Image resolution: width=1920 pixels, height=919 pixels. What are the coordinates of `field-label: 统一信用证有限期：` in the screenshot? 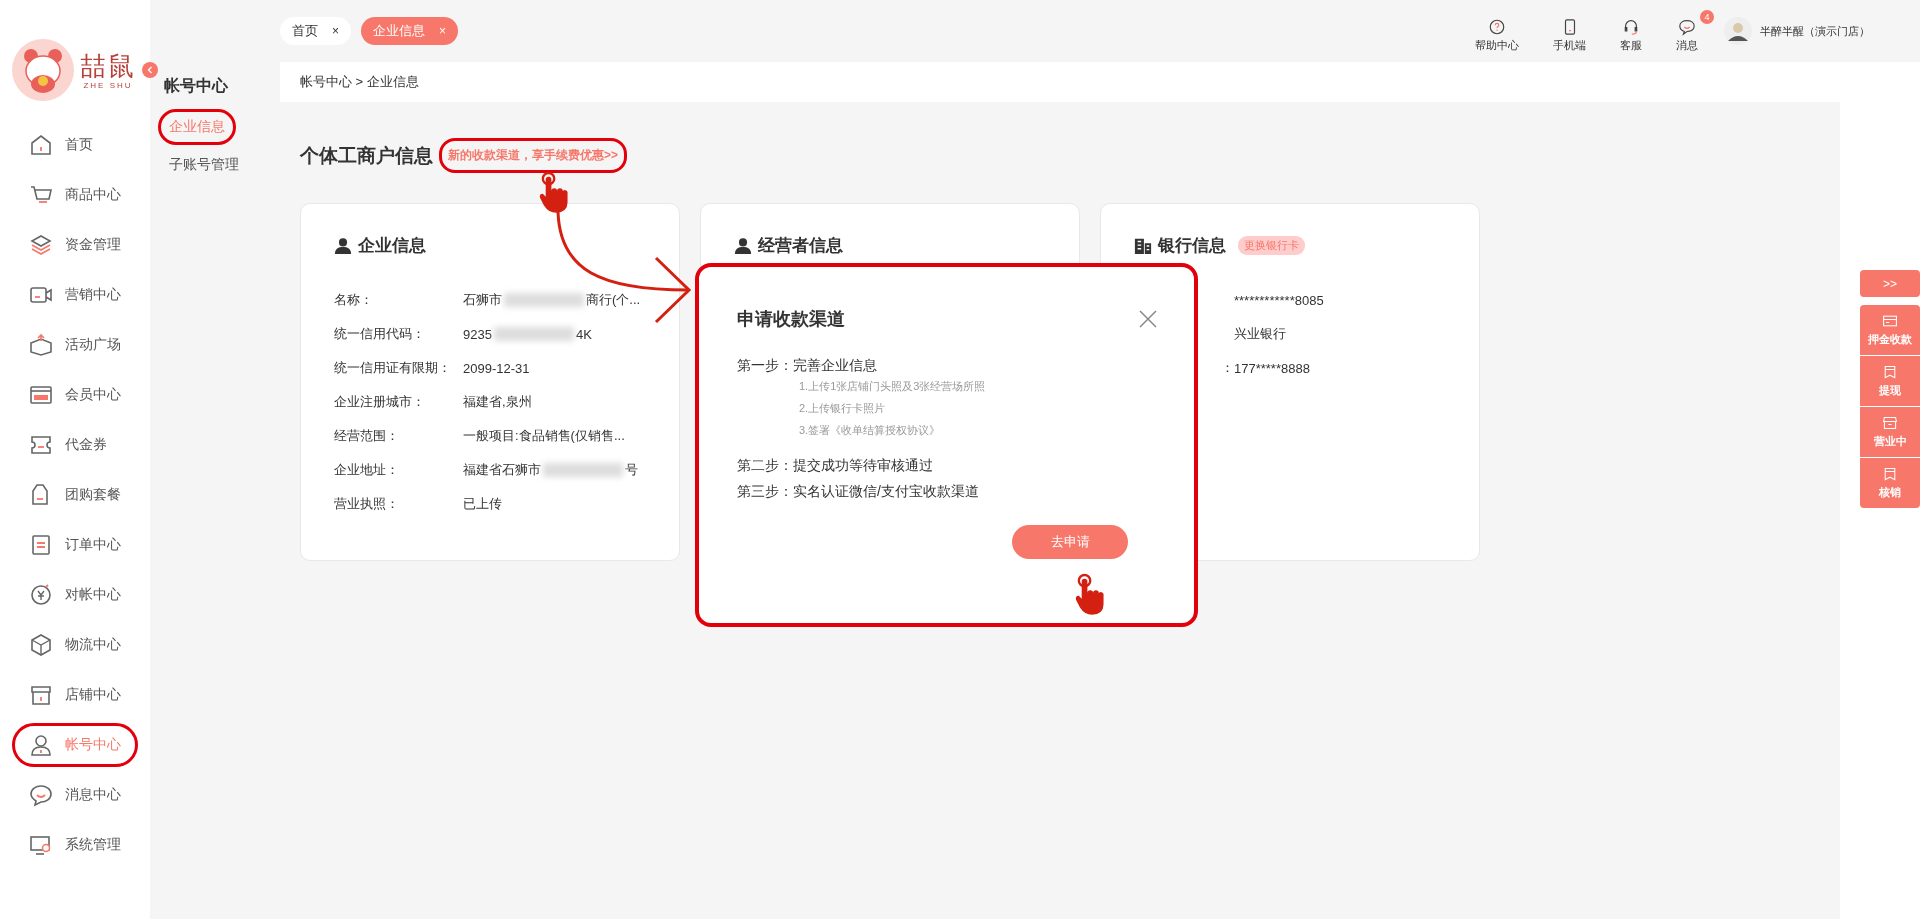 It's located at (393, 368).